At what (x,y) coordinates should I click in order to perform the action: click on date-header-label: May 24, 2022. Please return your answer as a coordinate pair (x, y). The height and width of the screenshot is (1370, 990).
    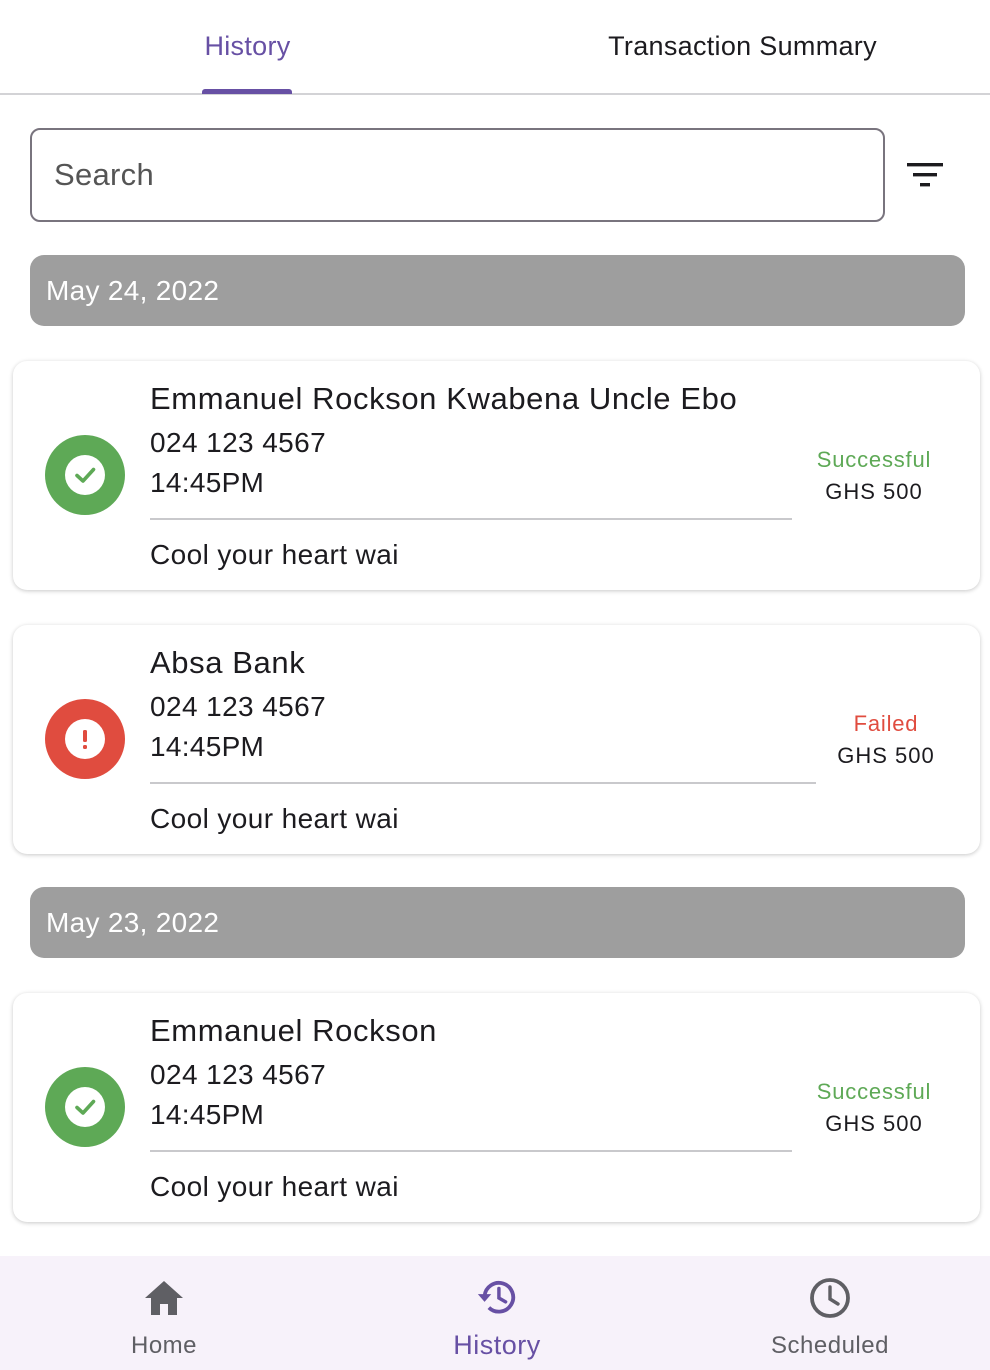
    Looking at the image, I should click on (133, 290).